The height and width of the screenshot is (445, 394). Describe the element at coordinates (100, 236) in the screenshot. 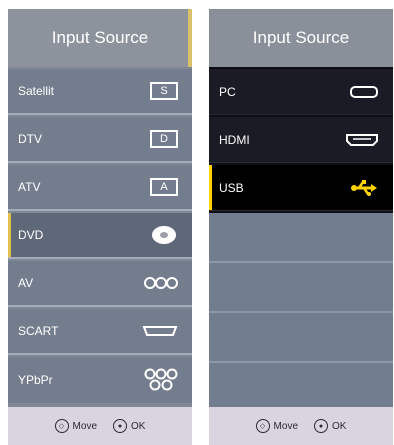

I see `source-item-dvd: DVD` at that location.